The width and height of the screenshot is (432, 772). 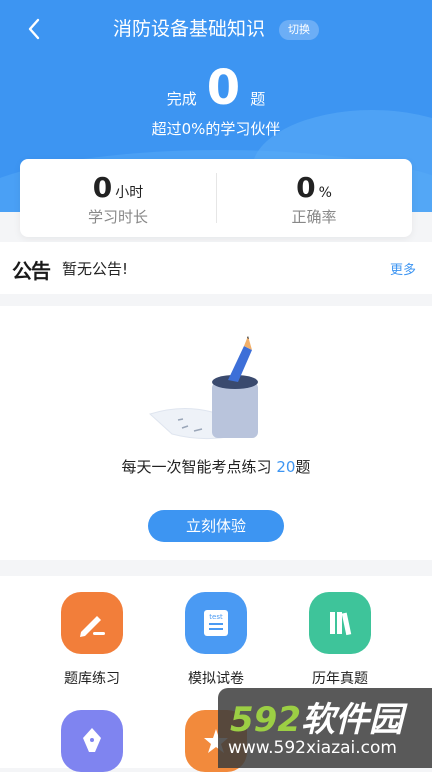 I want to click on notice-text: 暂无公告!, so click(x=95, y=269).